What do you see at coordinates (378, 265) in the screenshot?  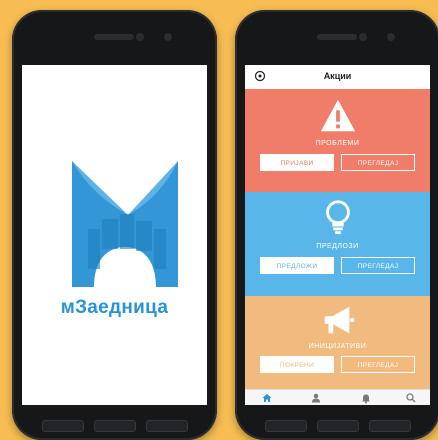 I see `view-proposals-button: ПРЕГЛЕДАЈ` at bounding box center [378, 265].